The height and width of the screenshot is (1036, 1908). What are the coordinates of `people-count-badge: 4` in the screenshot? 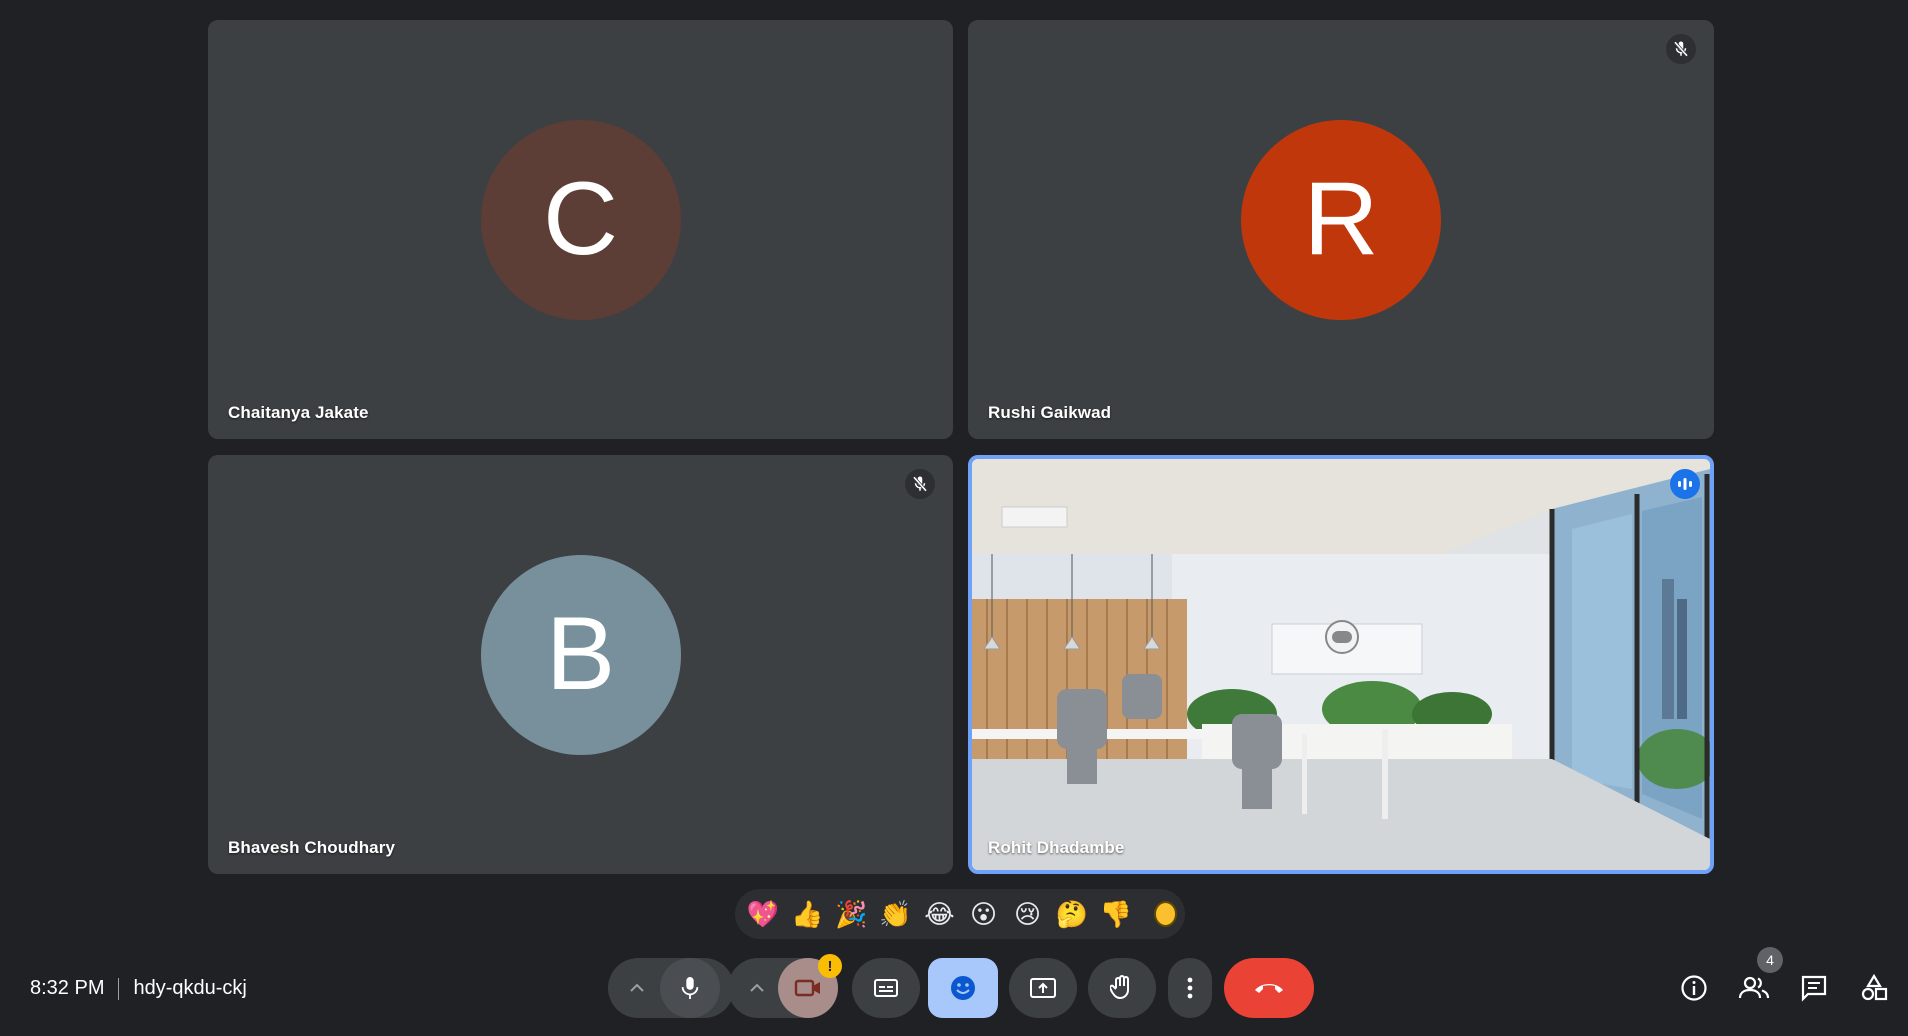 It's located at (1770, 960).